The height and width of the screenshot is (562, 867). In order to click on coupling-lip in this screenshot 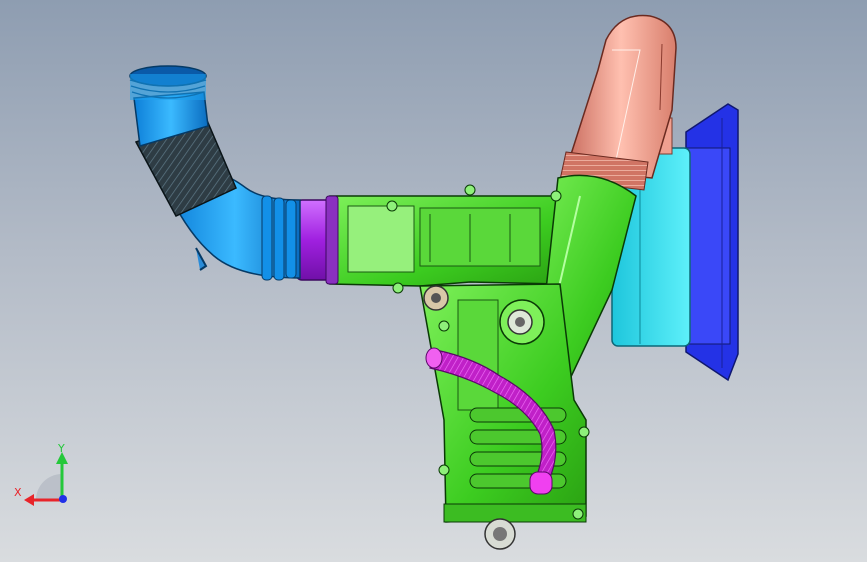, I will do `click(332, 240)`.